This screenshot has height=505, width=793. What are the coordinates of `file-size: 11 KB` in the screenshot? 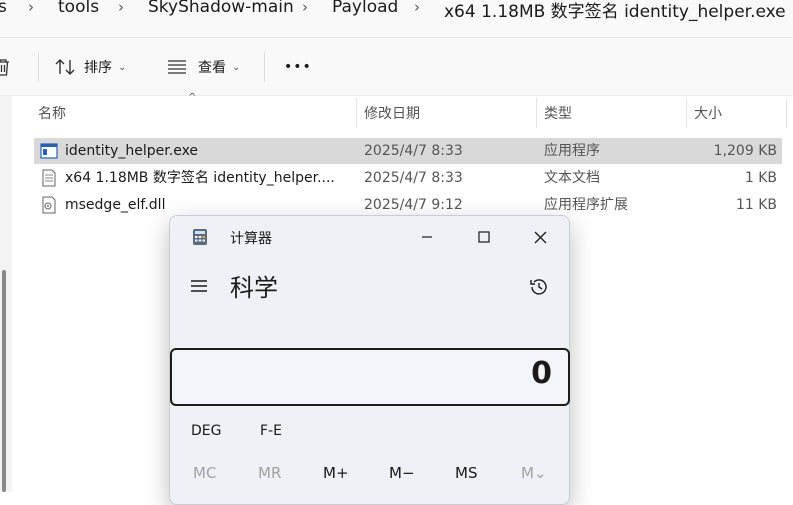 It's located at (756, 205).